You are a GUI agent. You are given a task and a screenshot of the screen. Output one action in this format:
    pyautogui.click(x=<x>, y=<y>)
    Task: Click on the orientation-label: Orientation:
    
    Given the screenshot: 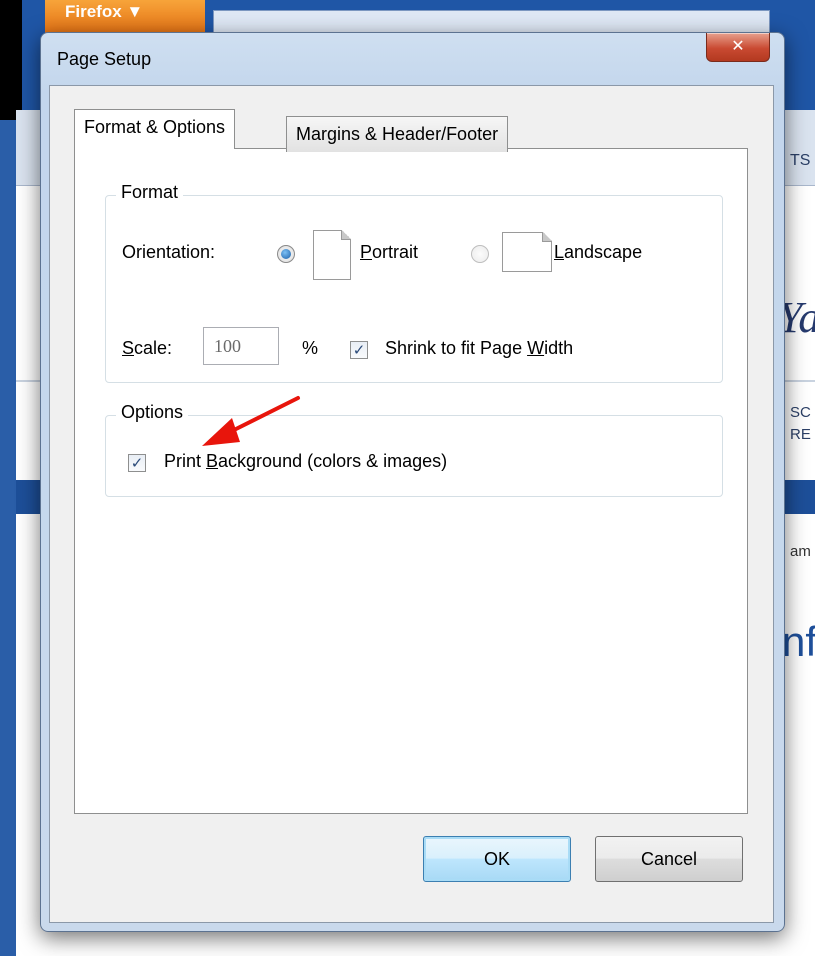 What is the action you would take?
    pyautogui.click(x=169, y=252)
    